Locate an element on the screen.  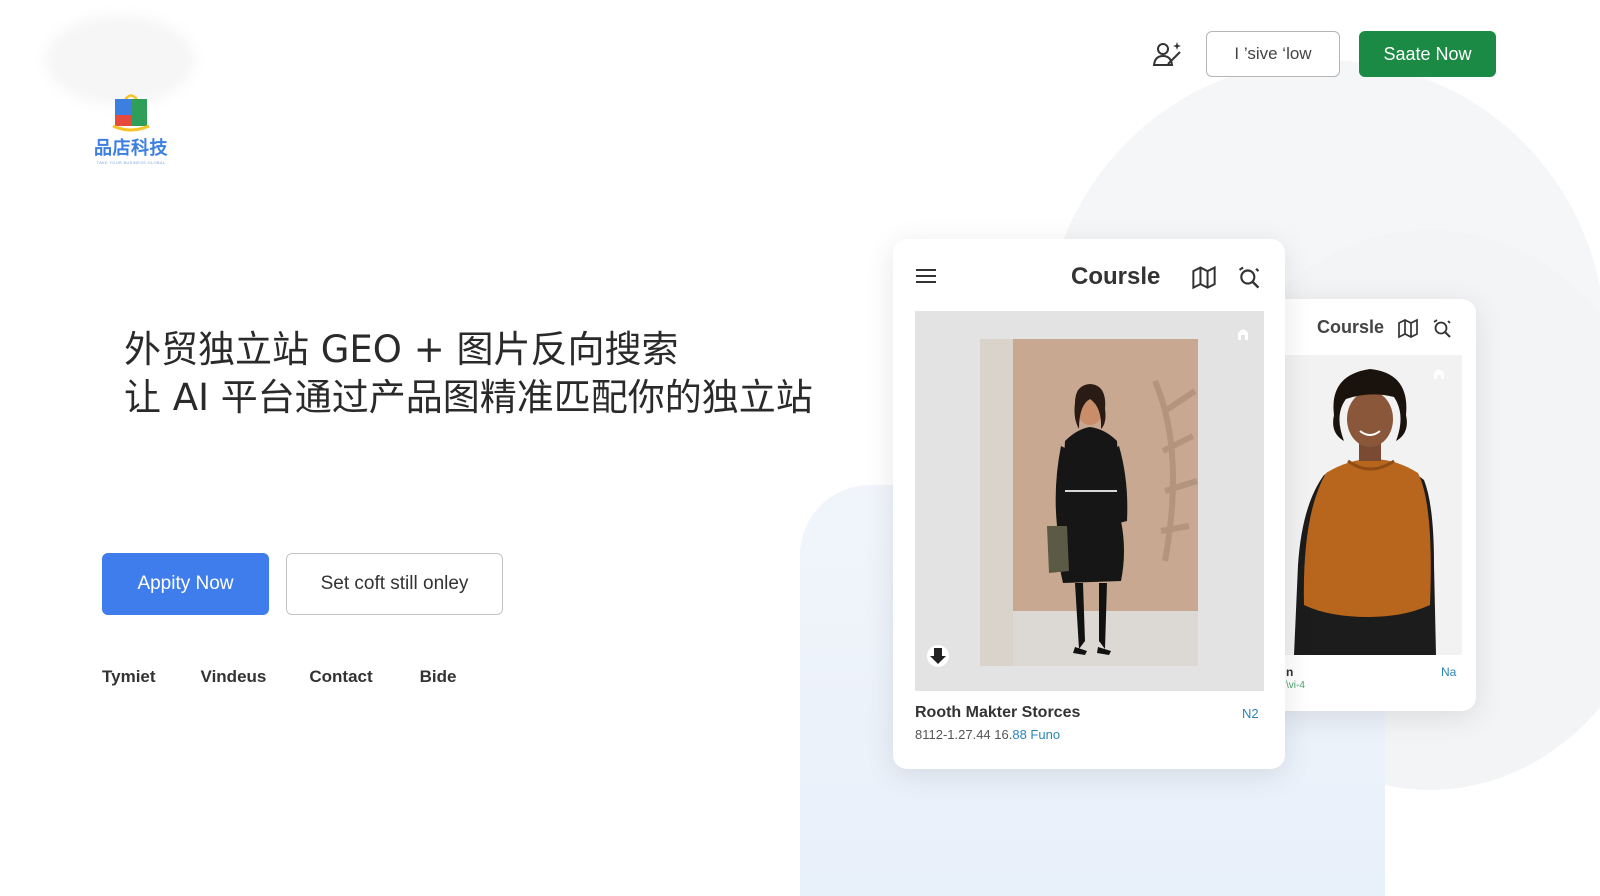
footer-link: Contact is located at coordinates (340, 677).